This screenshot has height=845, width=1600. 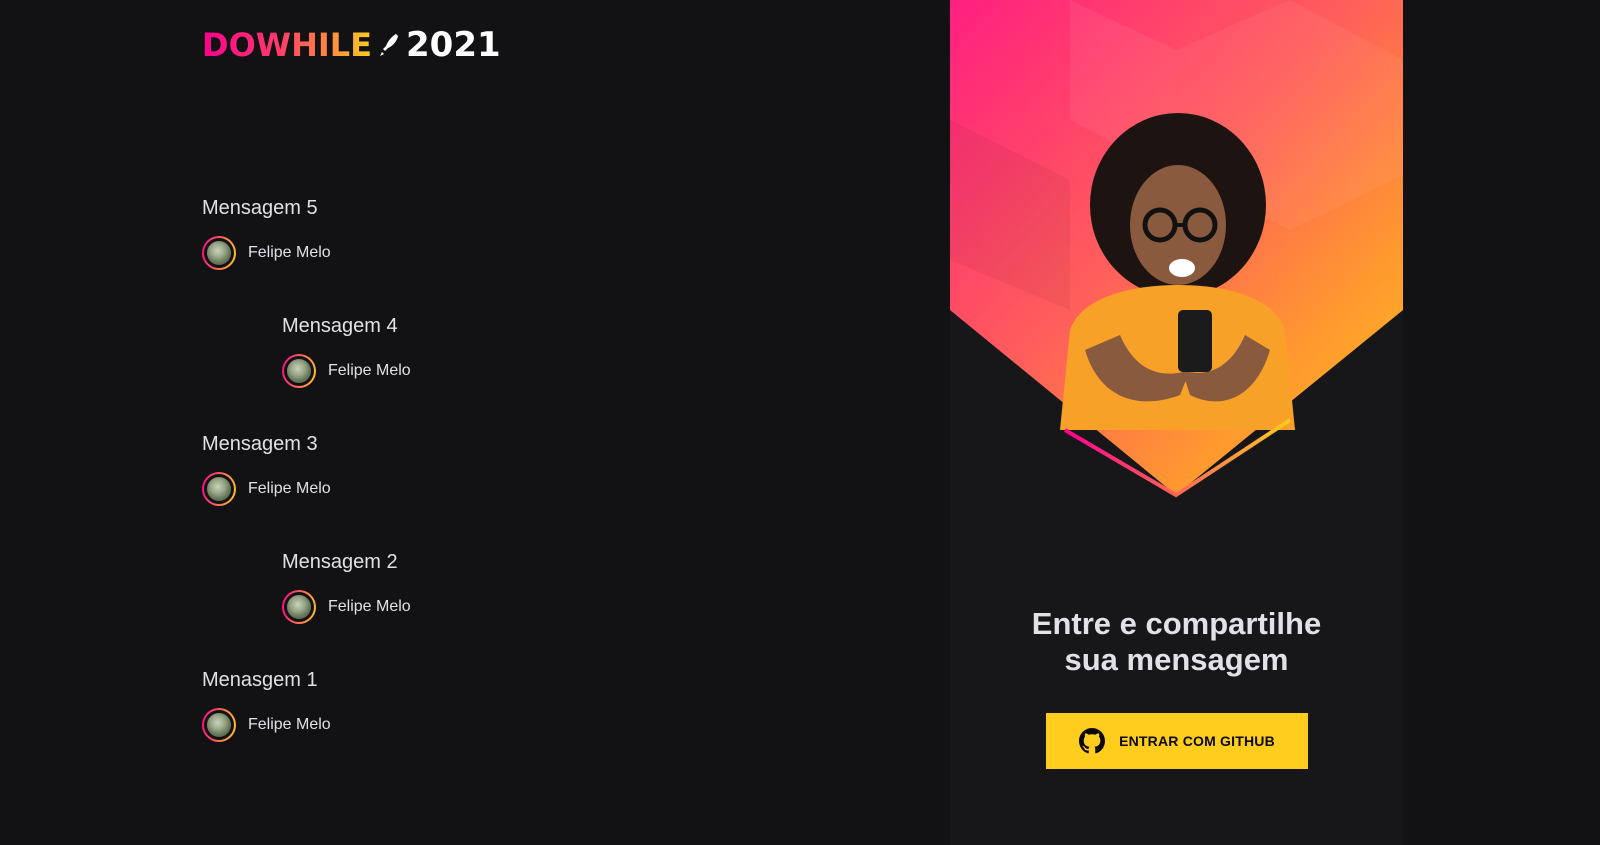 What do you see at coordinates (389, 45) in the screenshot?
I see `rocket-icon` at bounding box center [389, 45].